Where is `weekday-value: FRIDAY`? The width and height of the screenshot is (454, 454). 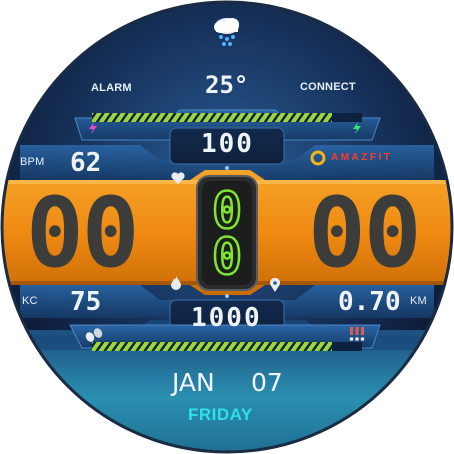
weekday-value: FRIDAY is located at coordinates (220, 414).